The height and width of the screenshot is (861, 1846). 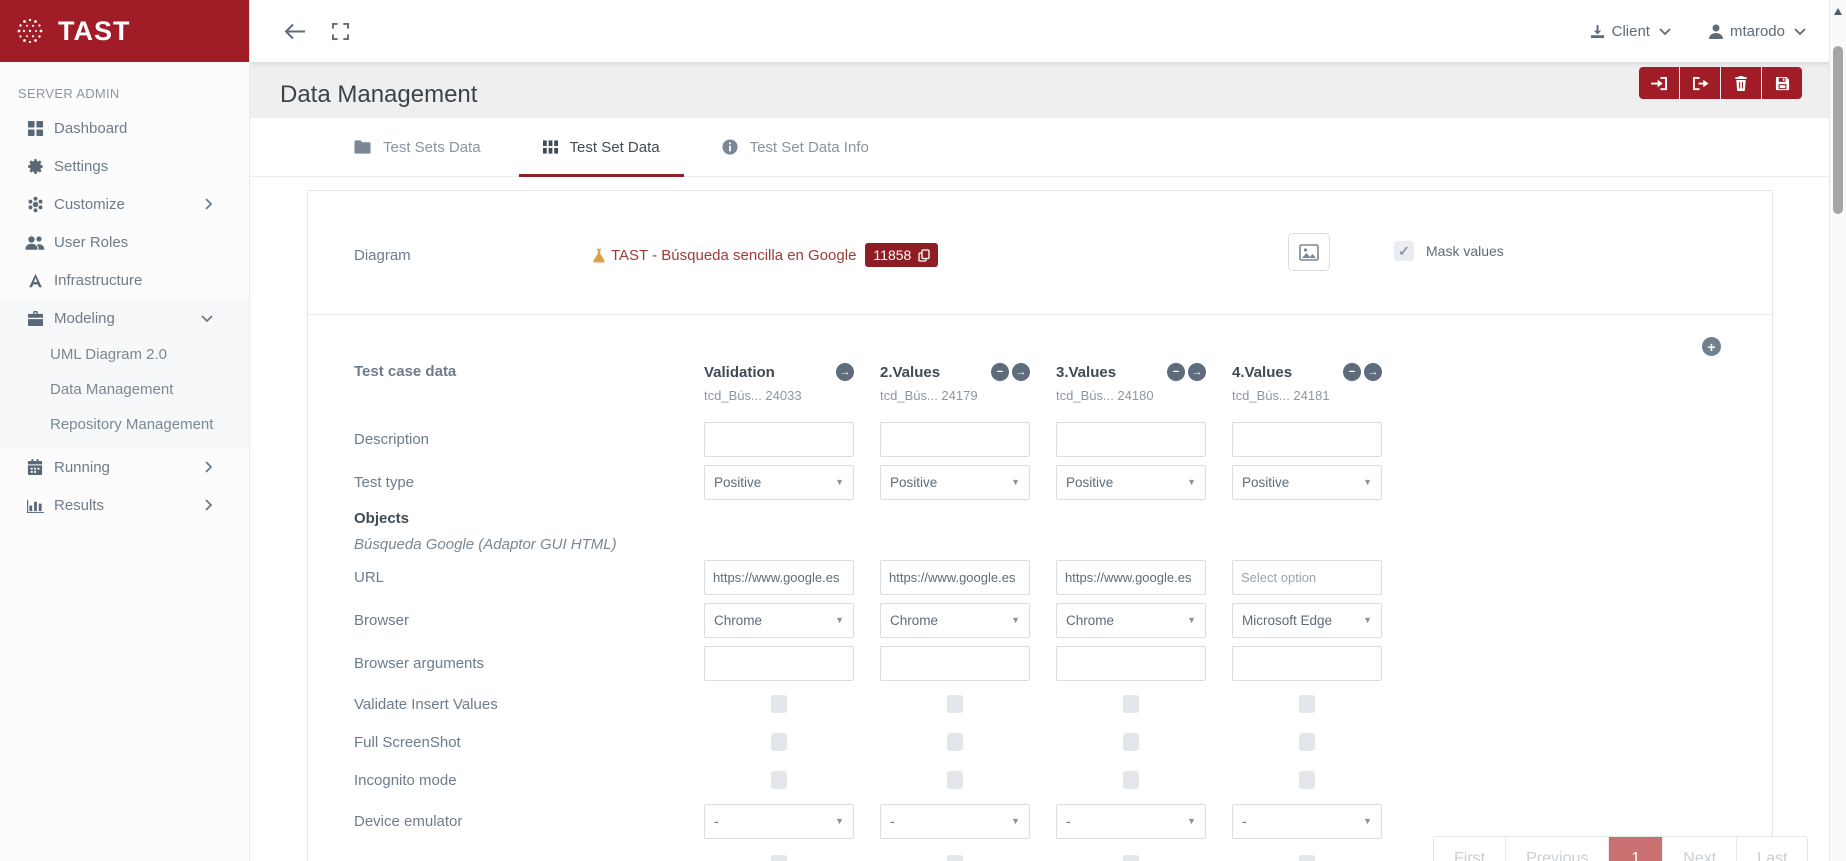 I want to click on row-label: Device emulator, so click(x=408, y=821).